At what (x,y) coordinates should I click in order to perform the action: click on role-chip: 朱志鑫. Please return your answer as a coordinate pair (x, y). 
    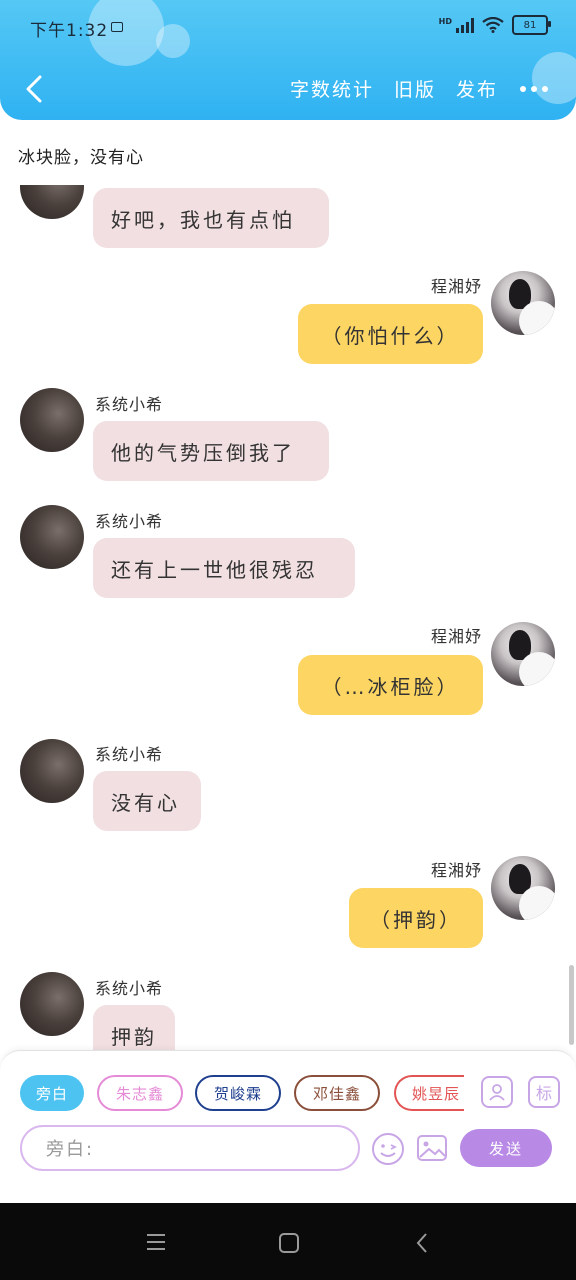
    Looking at the image, I should click on (140, 1093).